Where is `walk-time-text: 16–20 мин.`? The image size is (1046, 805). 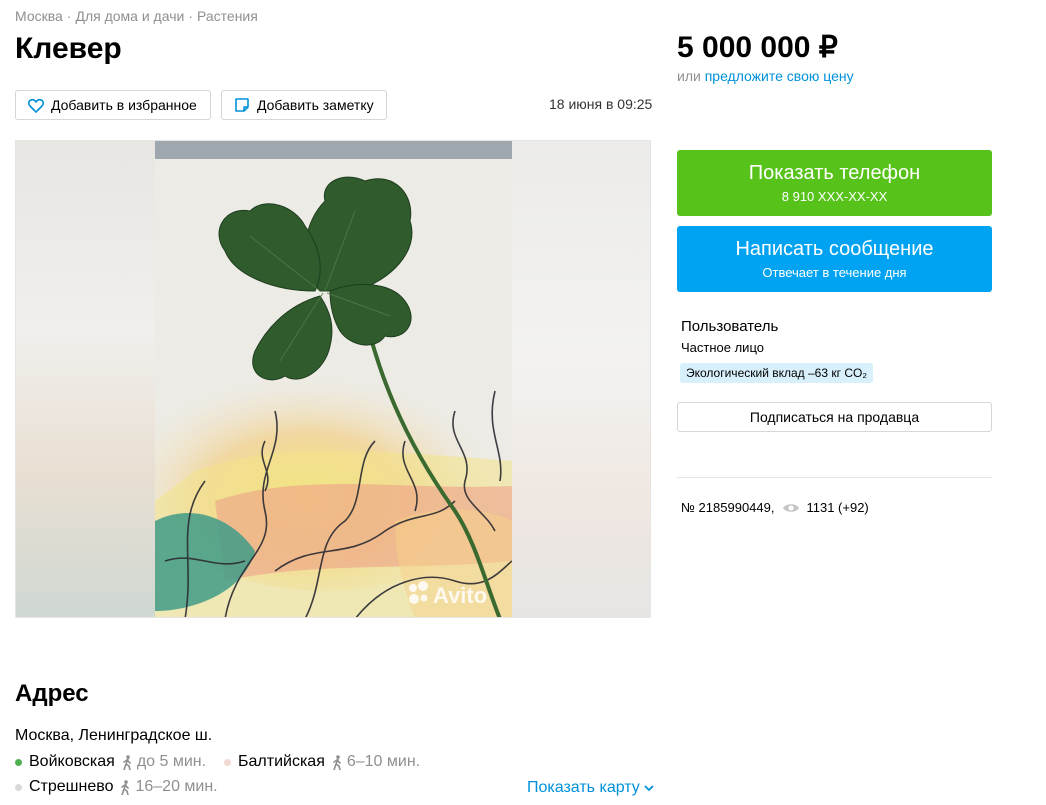 walk-time-text: 16–20 мин. is located at coordinates (176, 786).